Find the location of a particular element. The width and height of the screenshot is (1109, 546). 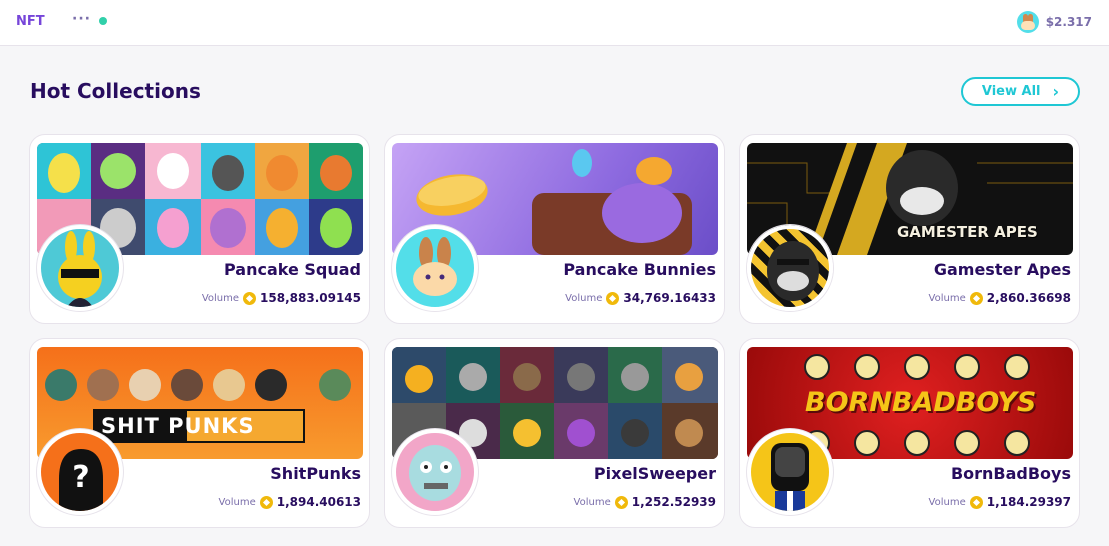

collection-card-pixelsweeper: PixelSweeper Volume 1,252.52939 is located at coordinates (554, 433).